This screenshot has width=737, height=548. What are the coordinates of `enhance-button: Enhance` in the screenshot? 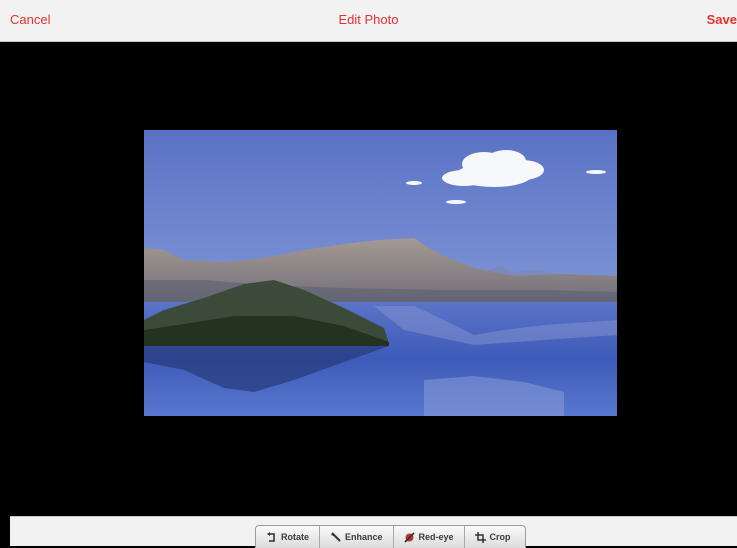 It's located at (357, 537).